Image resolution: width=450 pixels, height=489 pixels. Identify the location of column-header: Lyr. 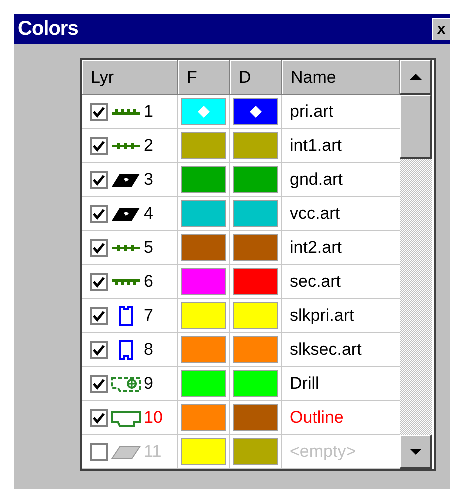
(130, 77).